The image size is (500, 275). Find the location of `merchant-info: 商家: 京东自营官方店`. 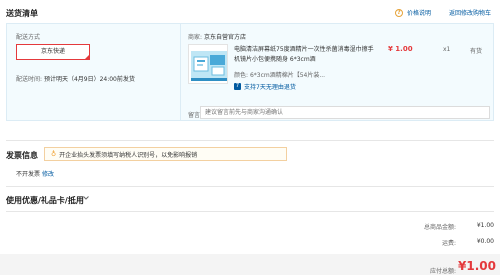

merchant-info: 商家: 京东自营官方店 is located at coordinates (217, 36).